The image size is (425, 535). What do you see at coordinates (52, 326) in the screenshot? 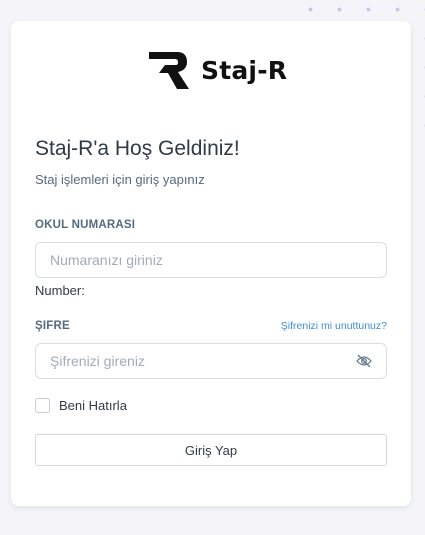
I see `password-label: ŞIFRE` at bounding box center [52, 326].